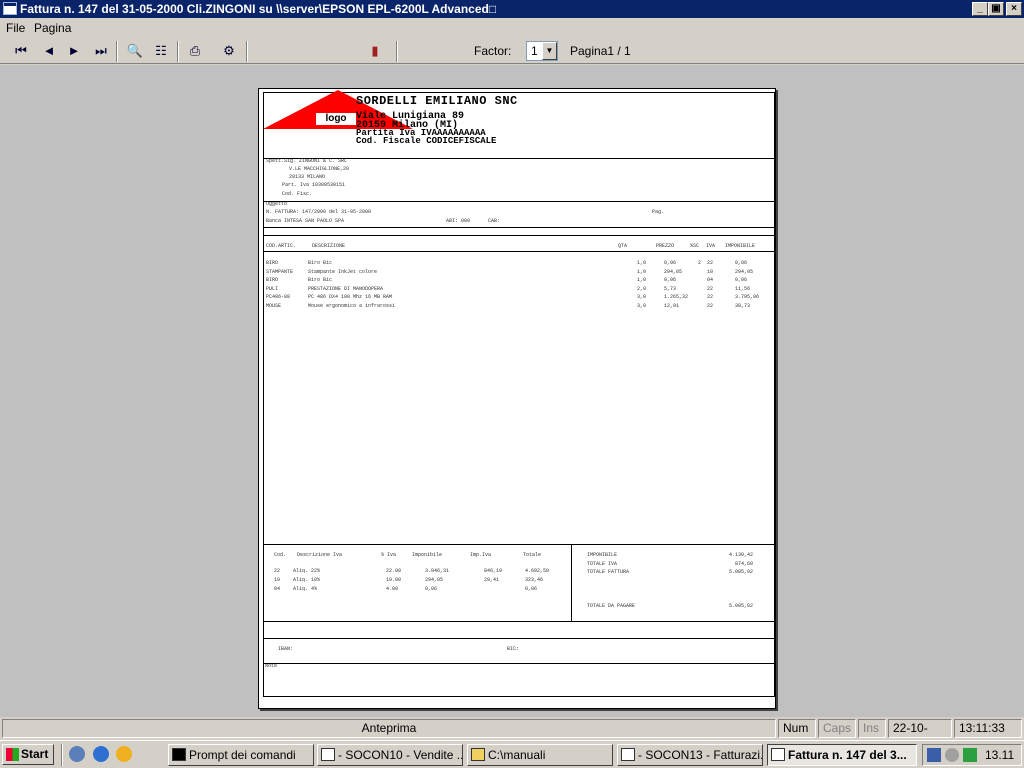 This screenshot has width=1024, height=768. What do you see at coordinates (1014, 9) in the screenshot?
I see `close-button: ×` at bounding box center [1014, 9].